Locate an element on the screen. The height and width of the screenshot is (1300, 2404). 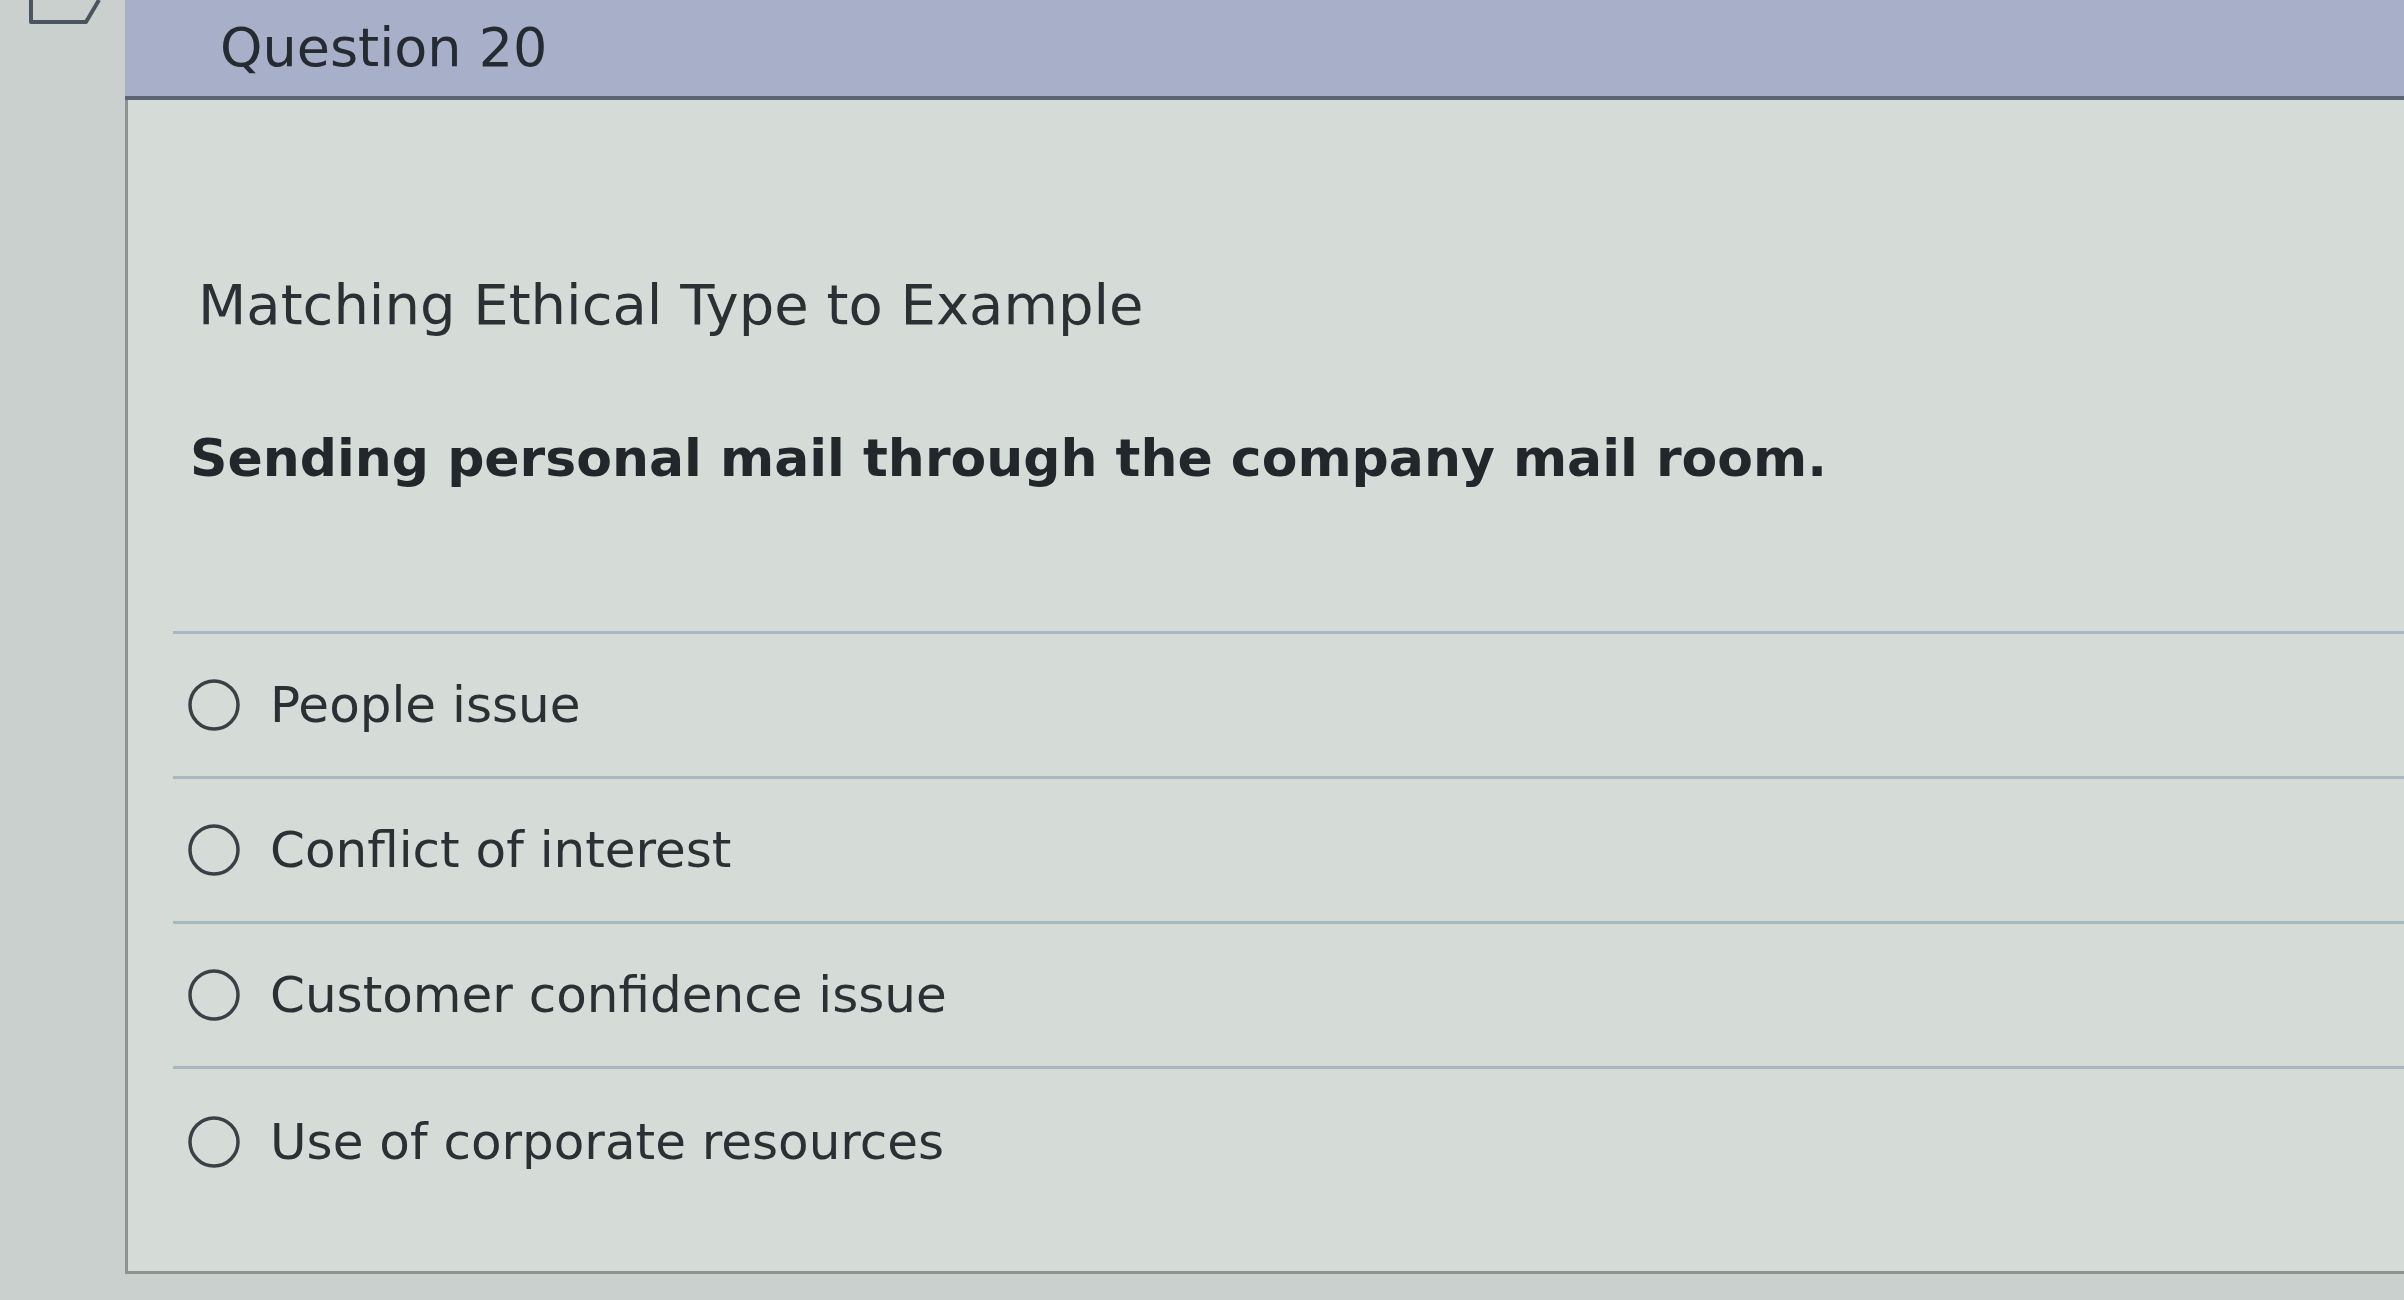
question-prompt: Sending personal mail through the company mail room. is located at coordinates (1008, 458).